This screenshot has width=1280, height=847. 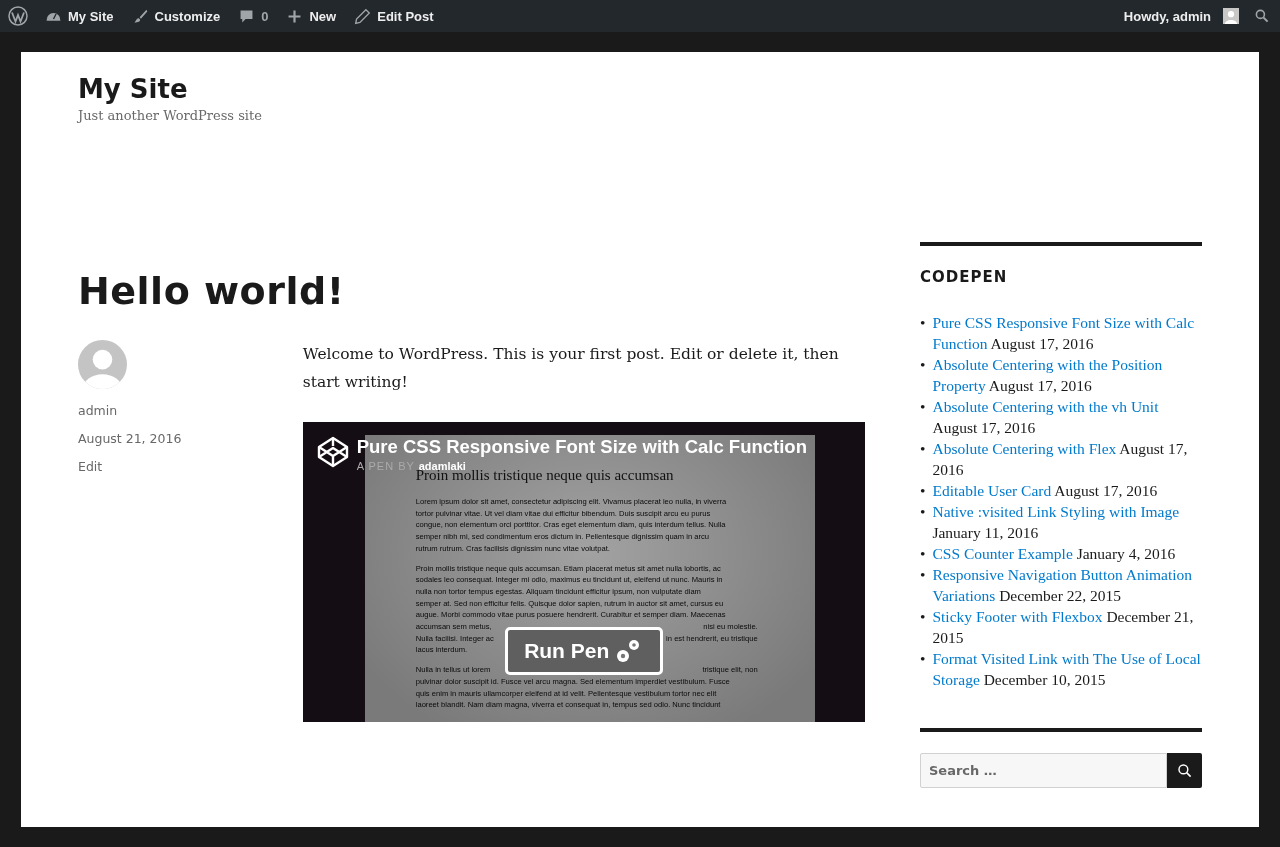 I want to click on pencil-icon, so click(x=363, y=16).